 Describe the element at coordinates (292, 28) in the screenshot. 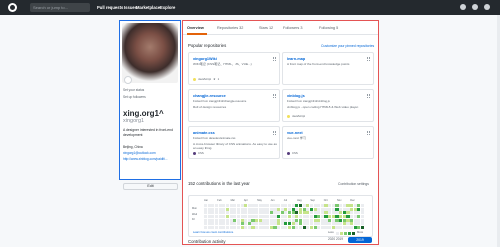

I see `tab-followers: Followers 3` at that location.